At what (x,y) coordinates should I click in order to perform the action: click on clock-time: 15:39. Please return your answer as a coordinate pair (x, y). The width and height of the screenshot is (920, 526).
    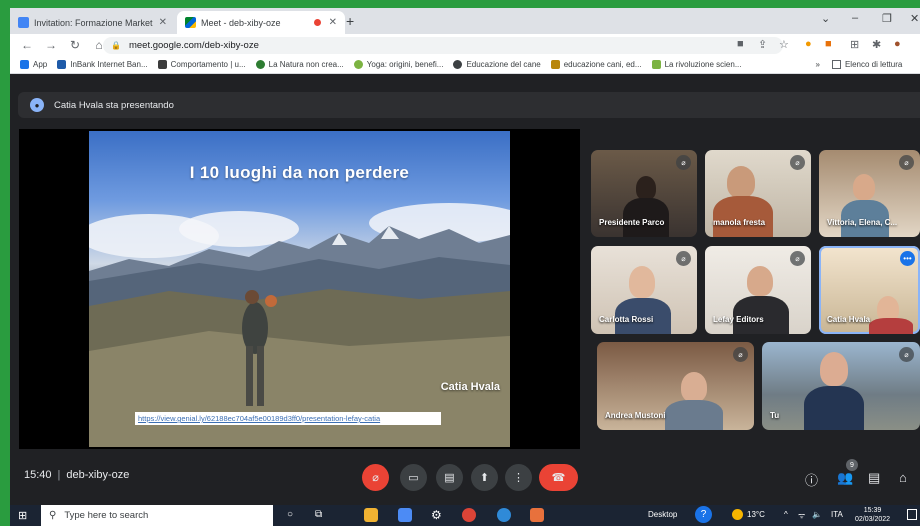
    Looking at the image, I should click on (872, 510).